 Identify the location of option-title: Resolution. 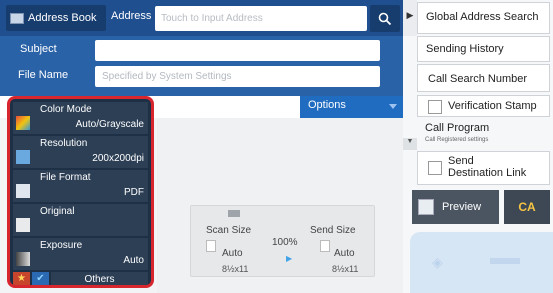
(64, 143).